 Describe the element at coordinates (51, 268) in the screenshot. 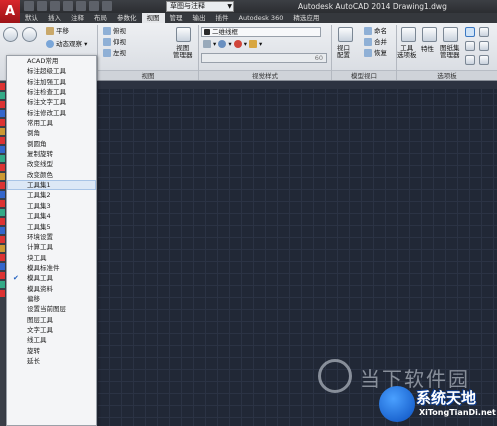

I see `menu-item: 模具标准件` at that location.